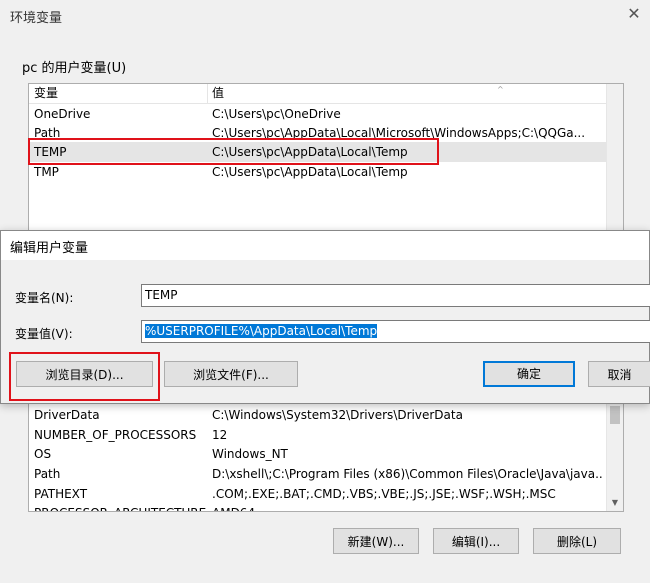 The height and width of the screenshot is (583, 650). What do you see at coordinates (47, 474) in the screenshot?
I see `variable-name: Path` at bounding box center [47, 474].